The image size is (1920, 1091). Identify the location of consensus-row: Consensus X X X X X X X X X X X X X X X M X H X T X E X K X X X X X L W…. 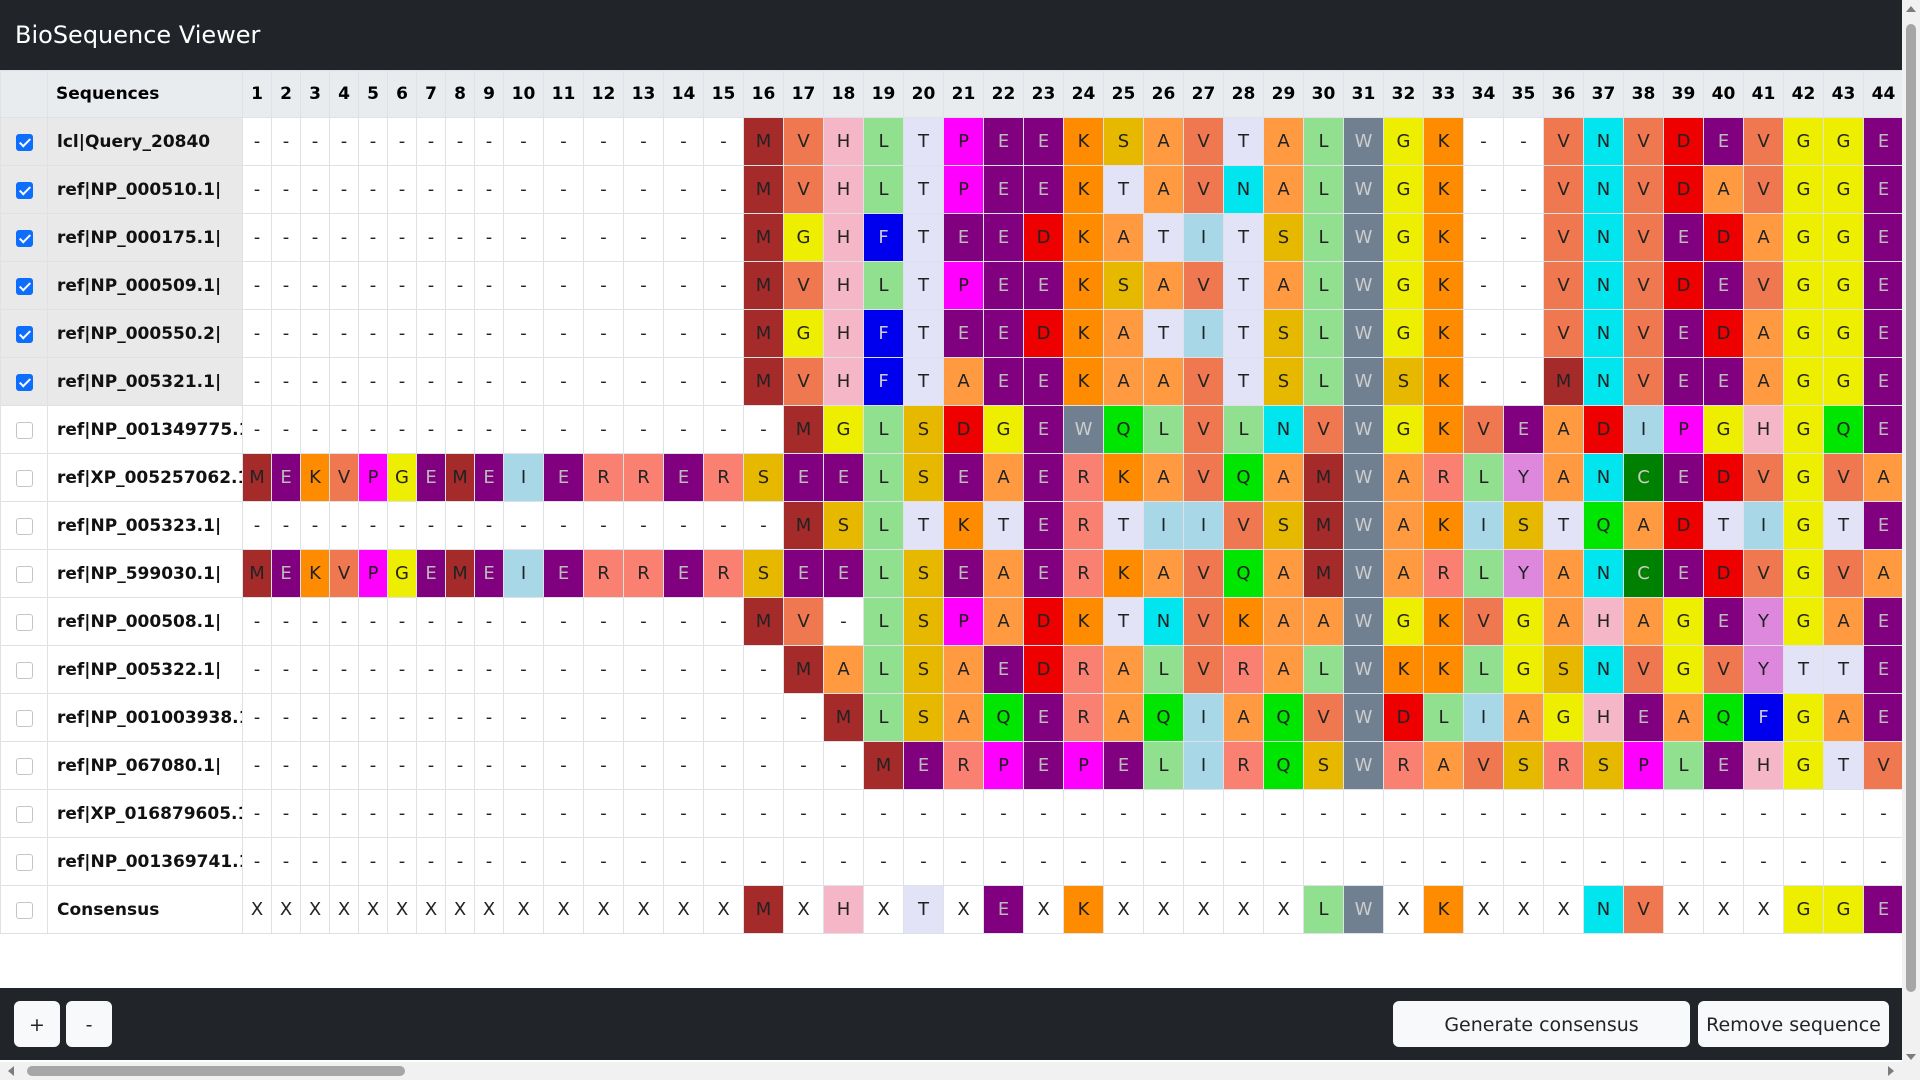
(951, 909).